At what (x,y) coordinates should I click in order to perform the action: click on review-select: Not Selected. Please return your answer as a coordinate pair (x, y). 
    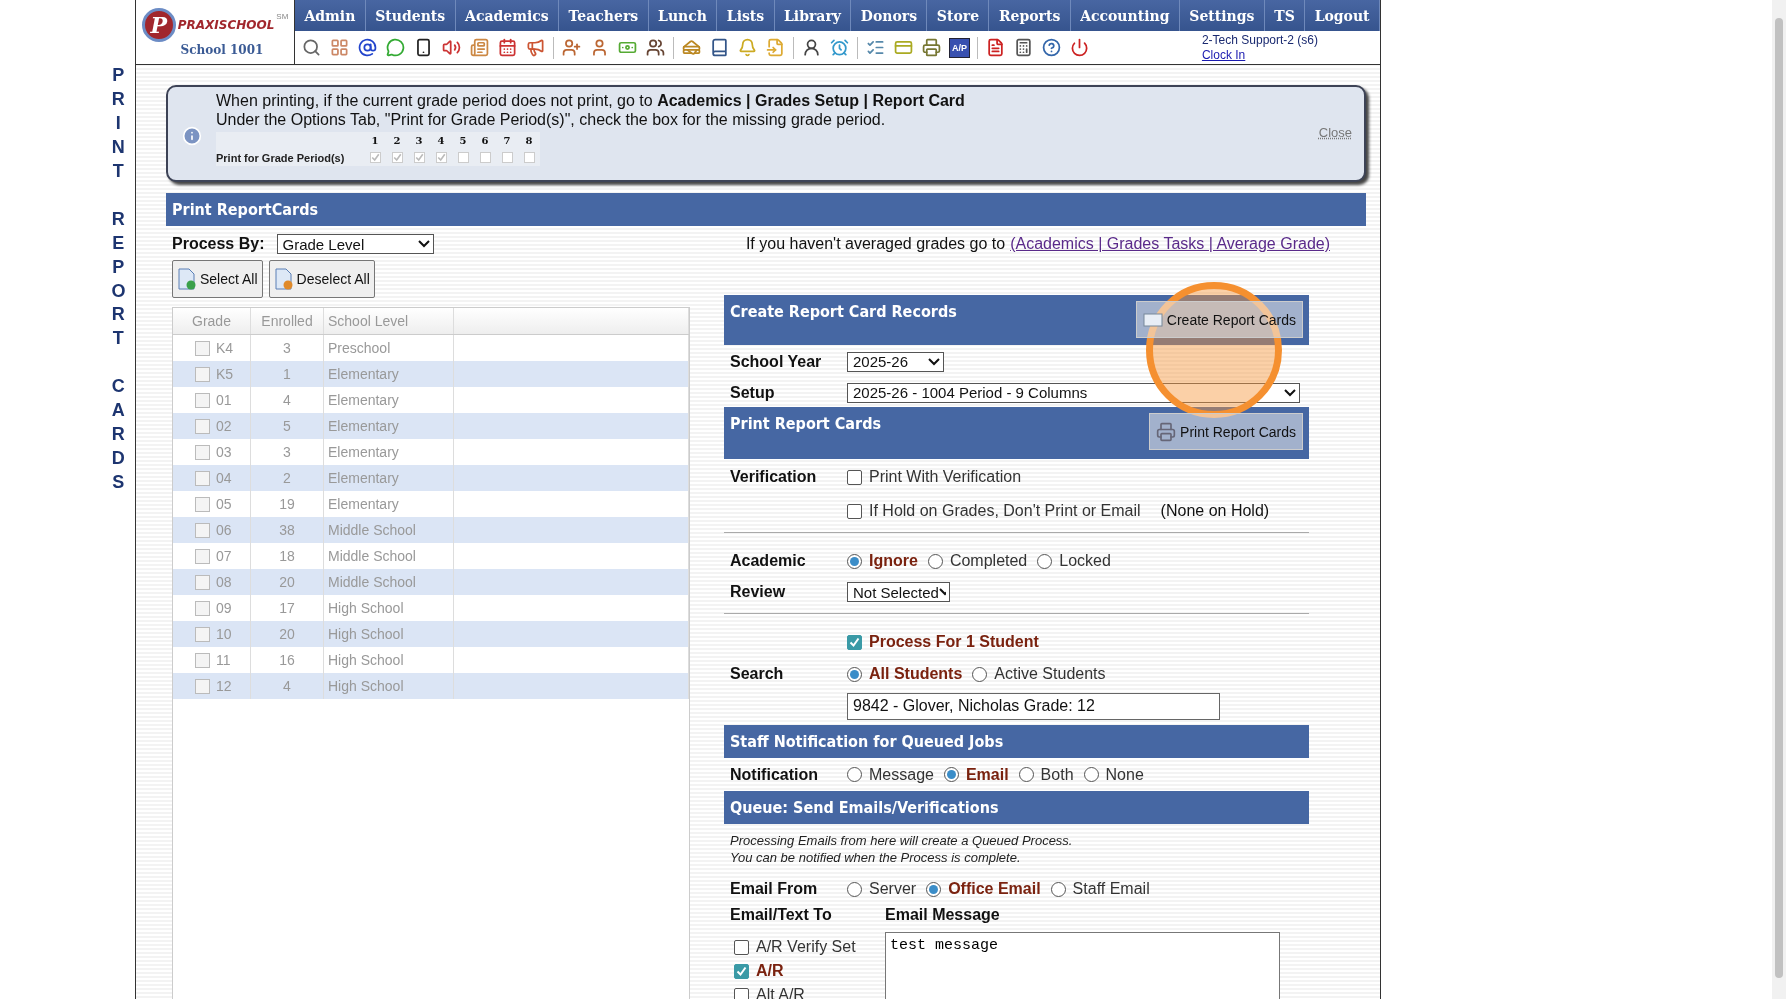
    Looking at the image, I should click on (898, 592).